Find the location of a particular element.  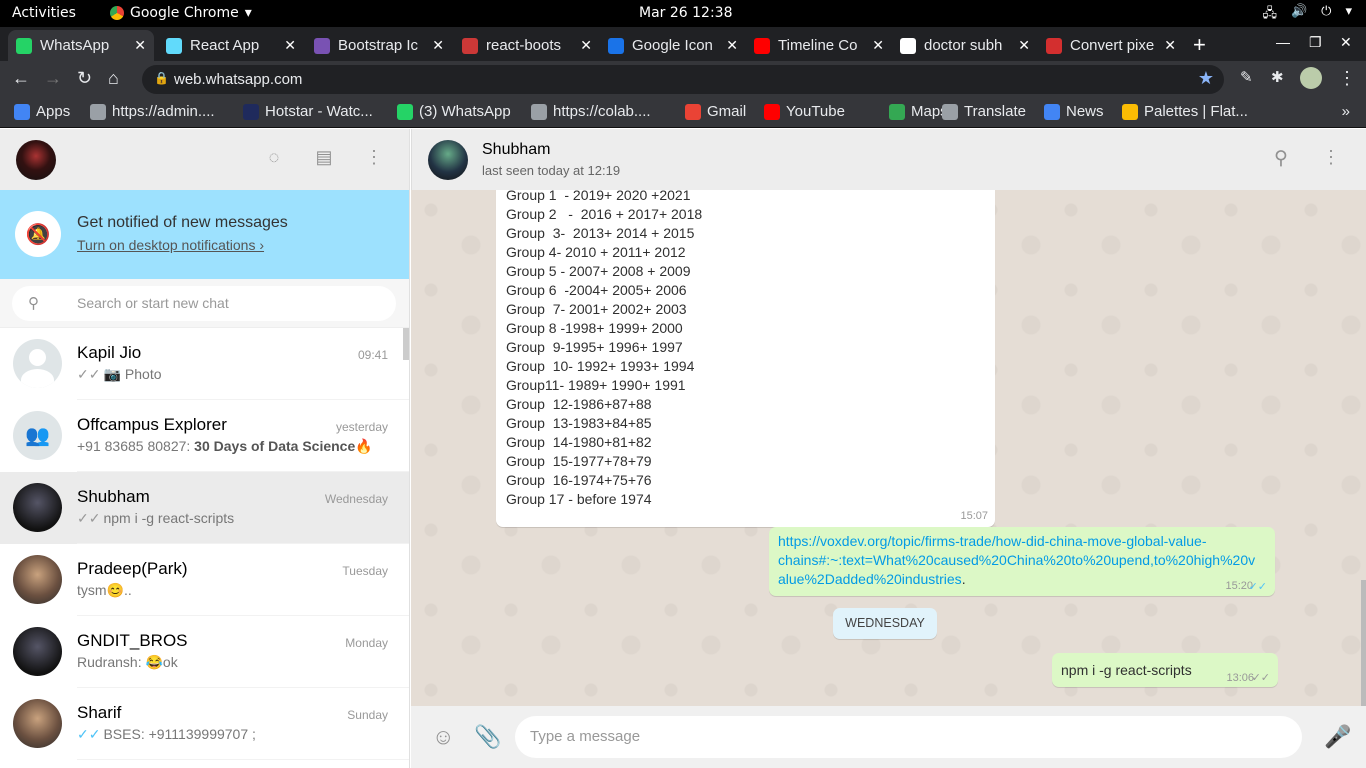

tab-title: react-boots is located at coordinates (524, 45).